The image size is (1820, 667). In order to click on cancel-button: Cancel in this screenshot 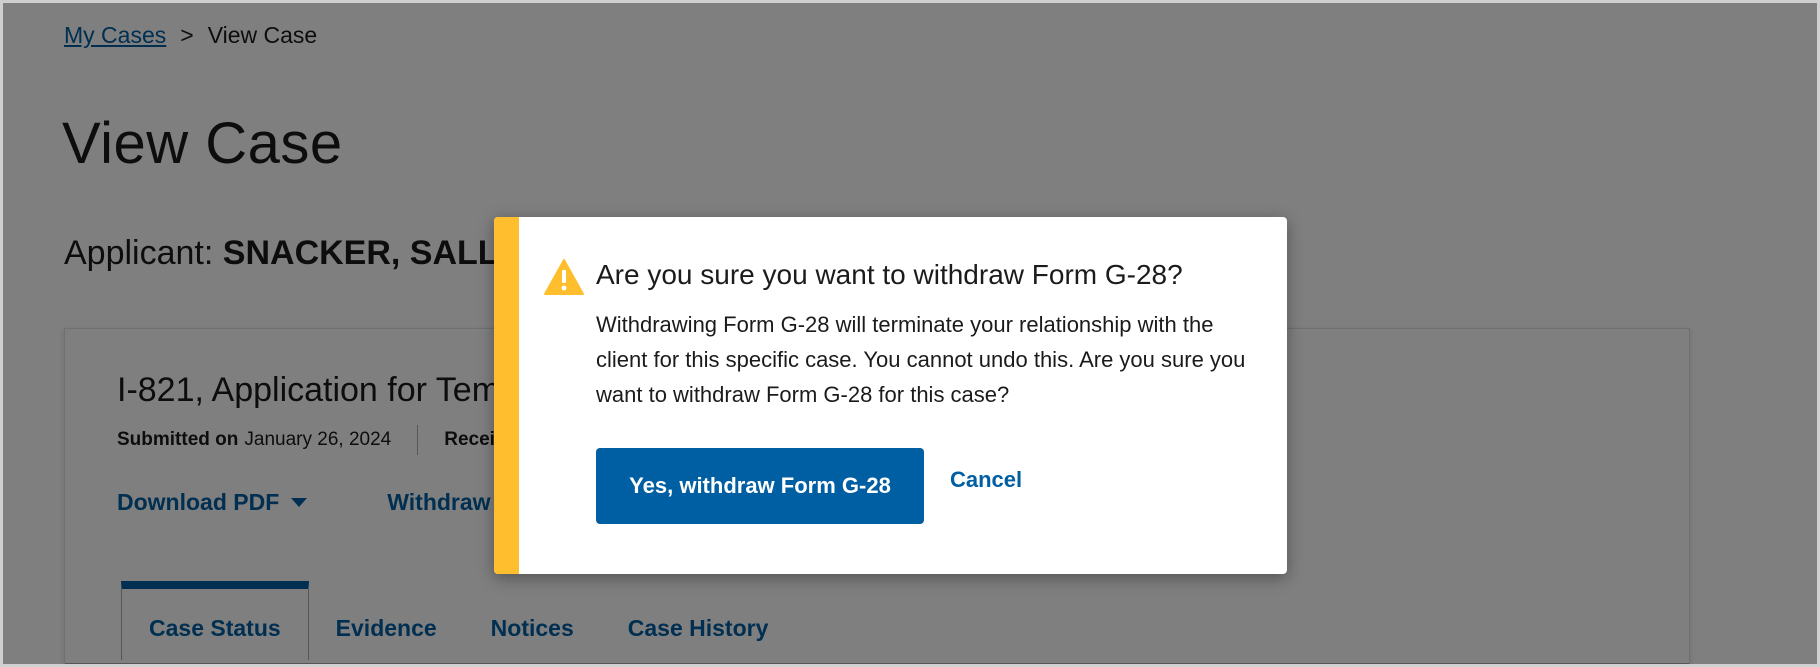, I will do `click(986, 480)`.